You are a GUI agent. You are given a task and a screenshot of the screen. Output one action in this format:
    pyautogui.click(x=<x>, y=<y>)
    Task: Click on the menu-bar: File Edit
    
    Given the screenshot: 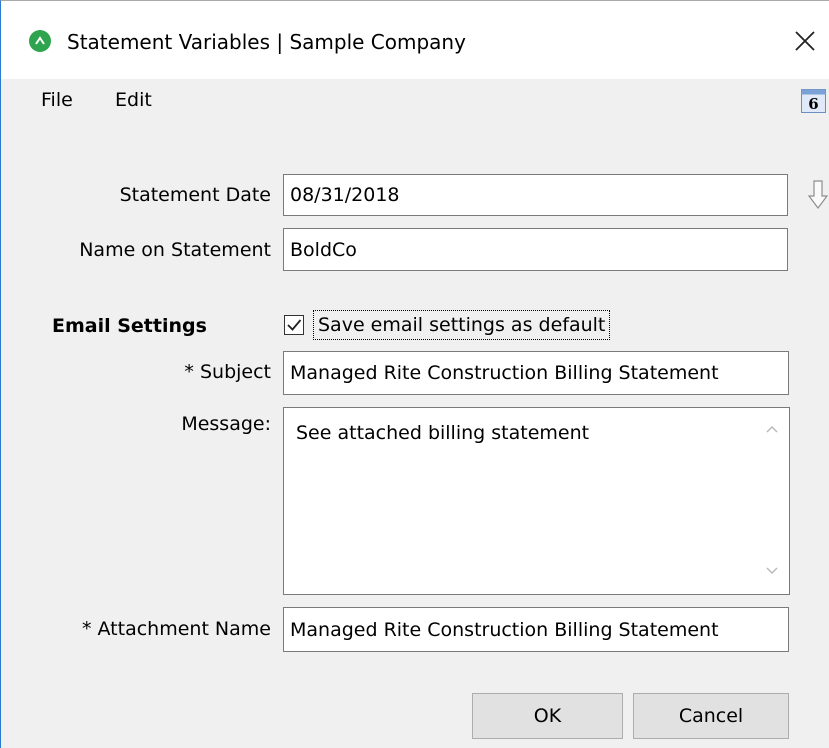 What is the action you would take?
    pyautogui.click(x=415, y=101)
    